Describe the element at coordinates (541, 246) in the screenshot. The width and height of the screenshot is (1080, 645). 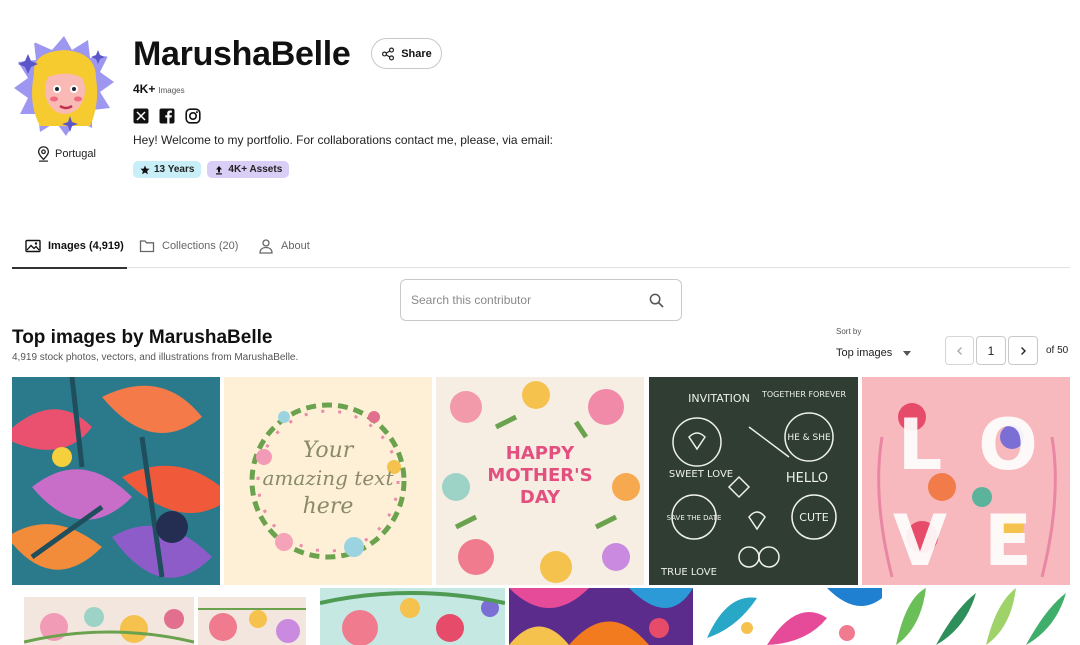
I see `tab-bar: Images (4,919) Collections (20) About` at that location.